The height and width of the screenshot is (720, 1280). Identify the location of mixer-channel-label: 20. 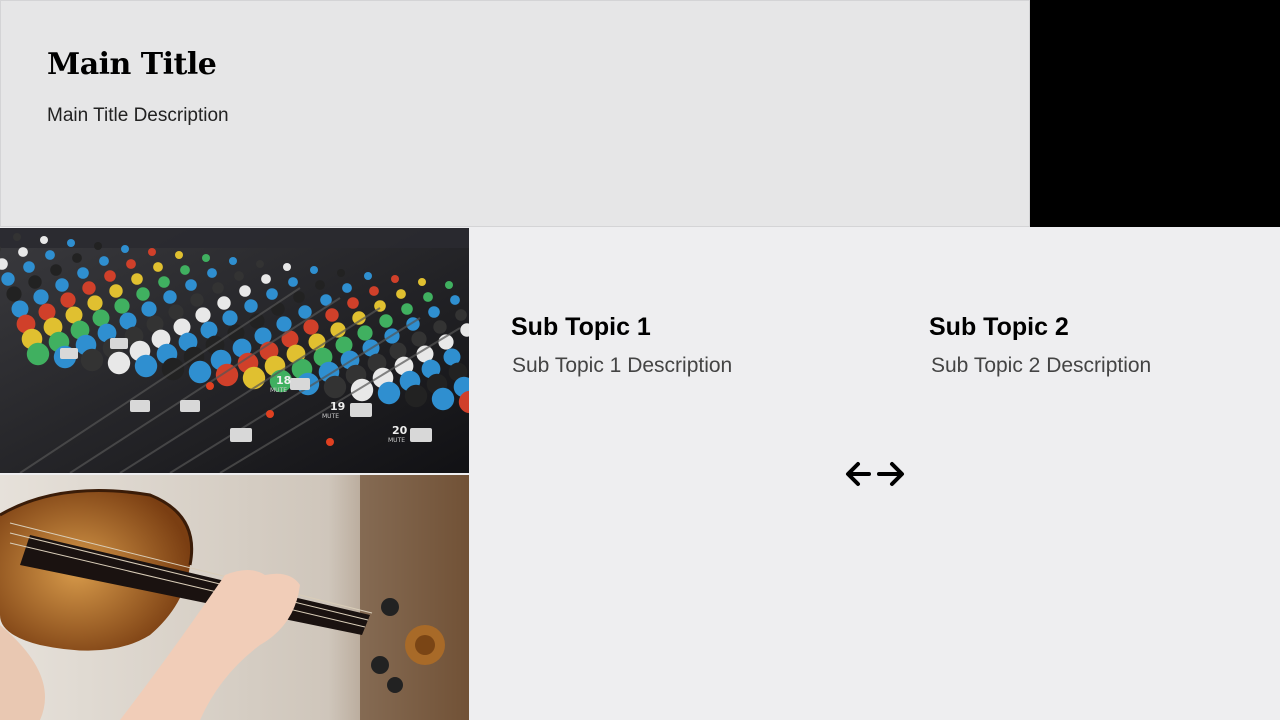
(400, 430).